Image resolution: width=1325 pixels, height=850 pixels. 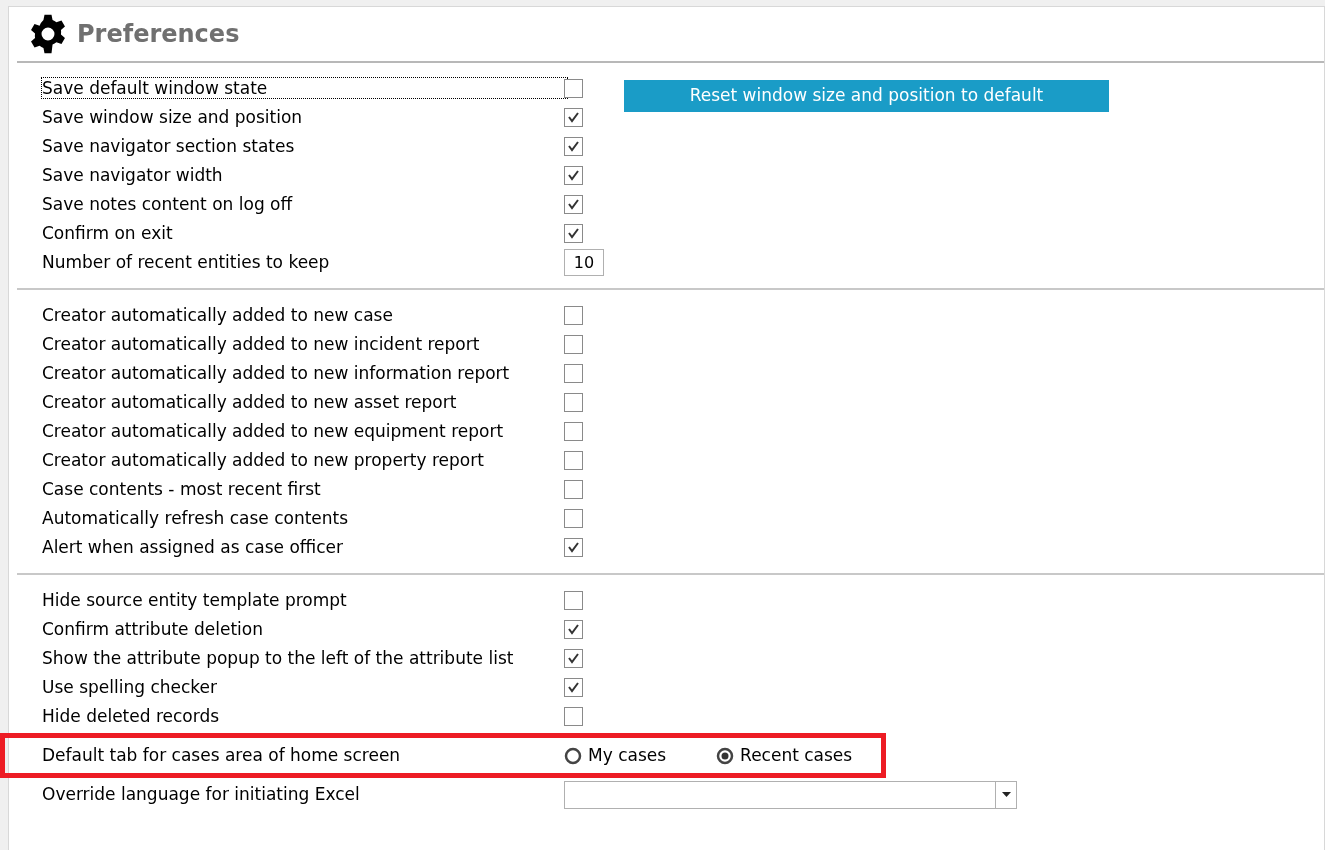 What do you see at coordinates (181, 488) in the screenshot?
I see `setting-label: Case contents - most recent first` at bounding box center [181, 488].